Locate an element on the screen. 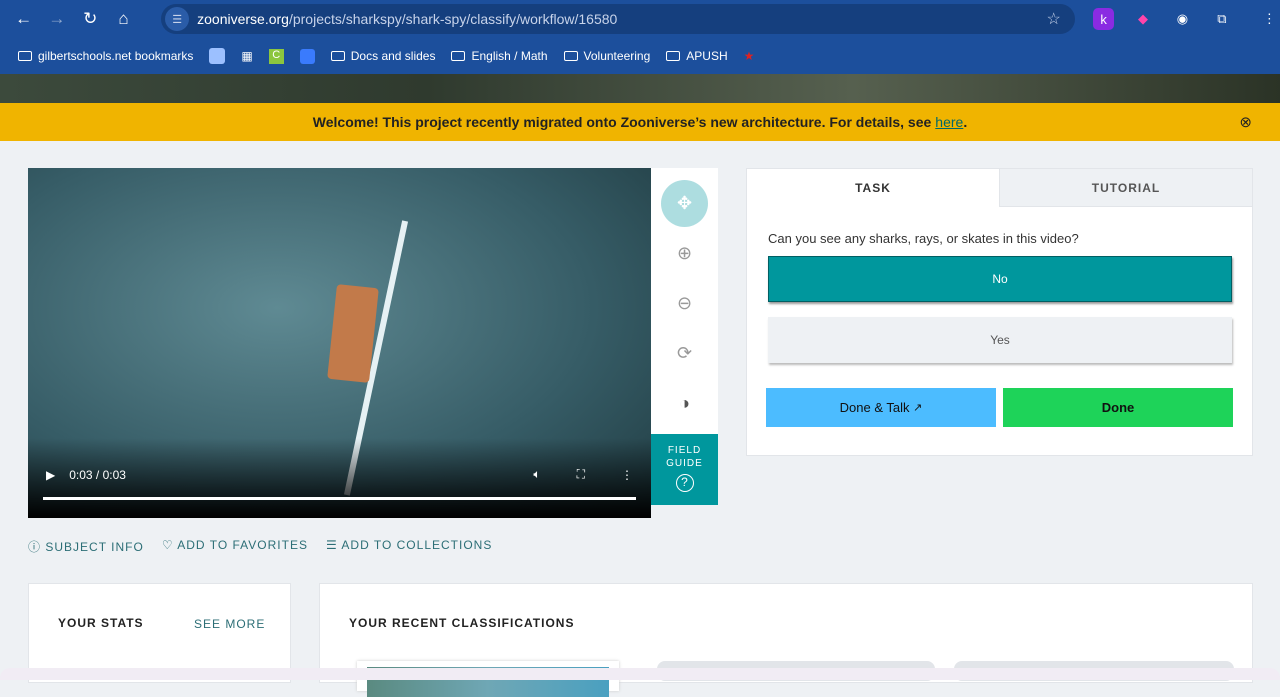  site-settings-icon: ☰ is located at coordinates (177, 19).